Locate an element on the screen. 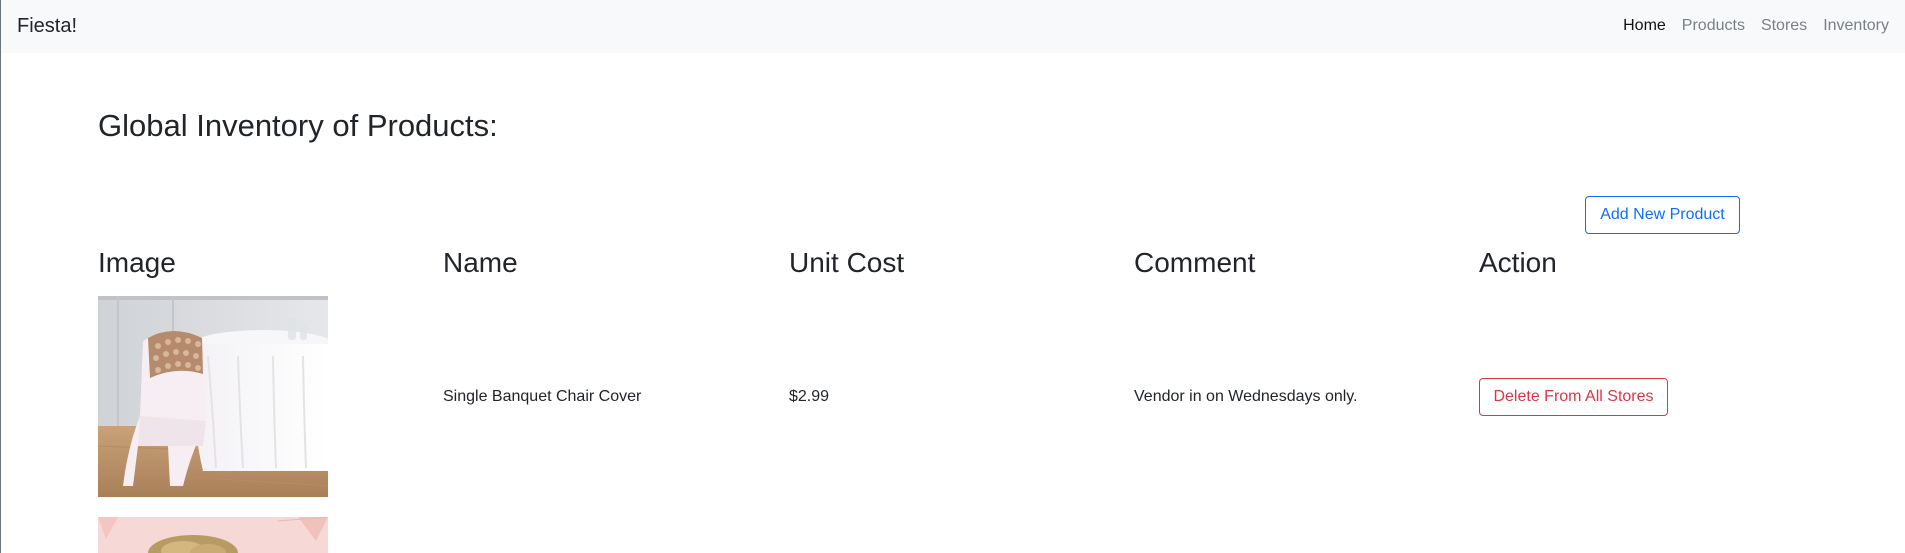 Image resolution: width=1905 pixels, height=553 pixels. nav-stores: Stores is located at coordinates (1784, 26).